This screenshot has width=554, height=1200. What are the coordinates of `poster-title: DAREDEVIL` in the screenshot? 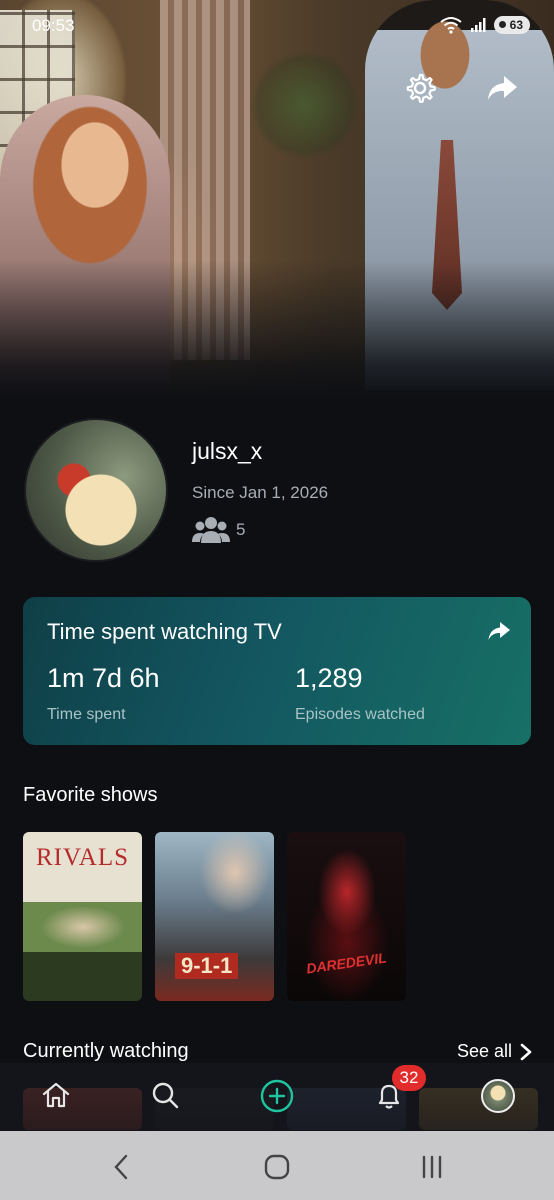 It's located at (346, 963).